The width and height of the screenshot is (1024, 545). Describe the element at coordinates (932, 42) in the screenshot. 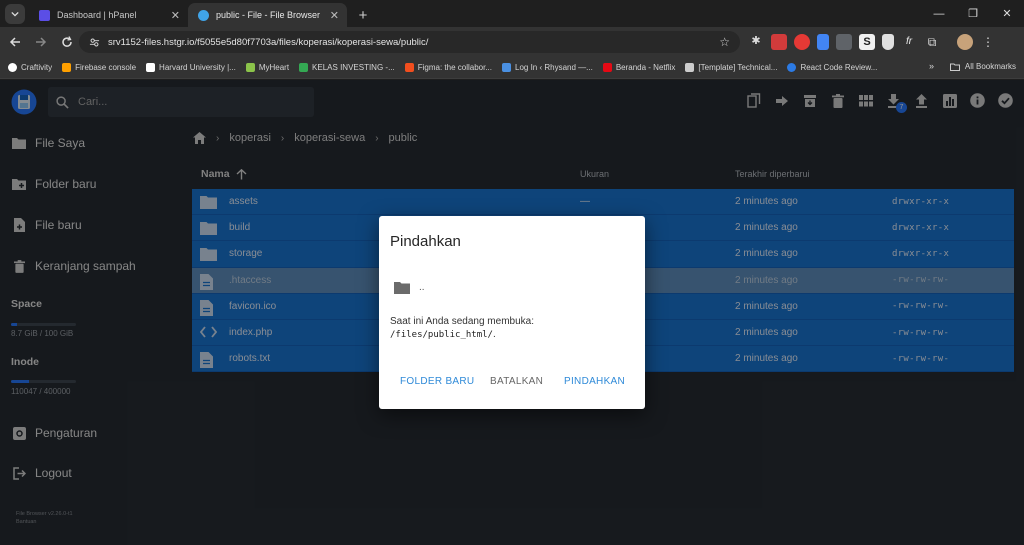

I see `extensions-puzzle-icon: ⧉` at that location.